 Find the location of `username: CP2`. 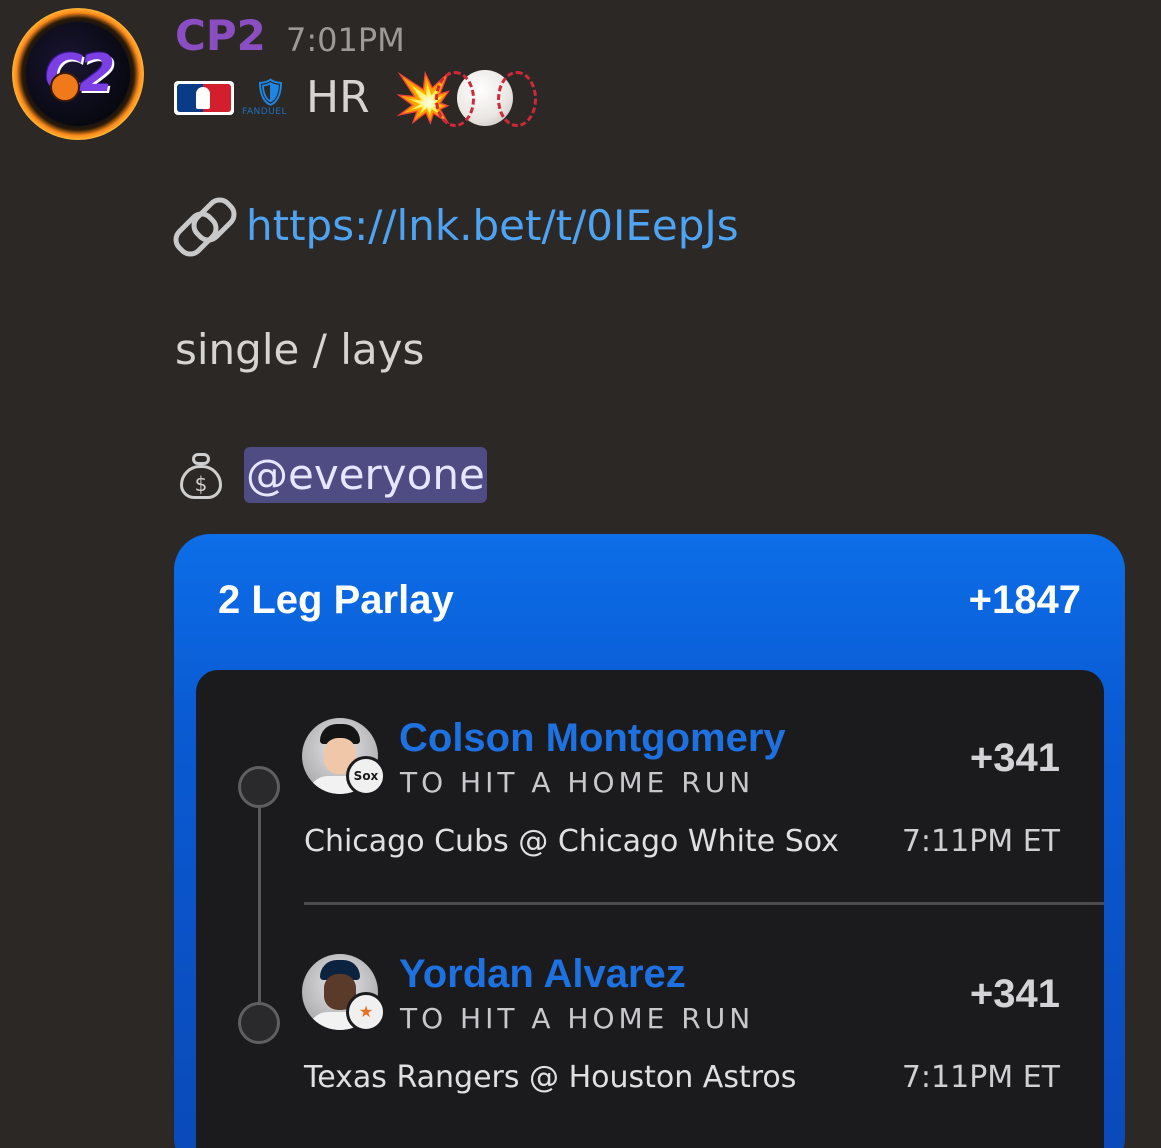

username: CP2 is located at coordinates (220, 36).